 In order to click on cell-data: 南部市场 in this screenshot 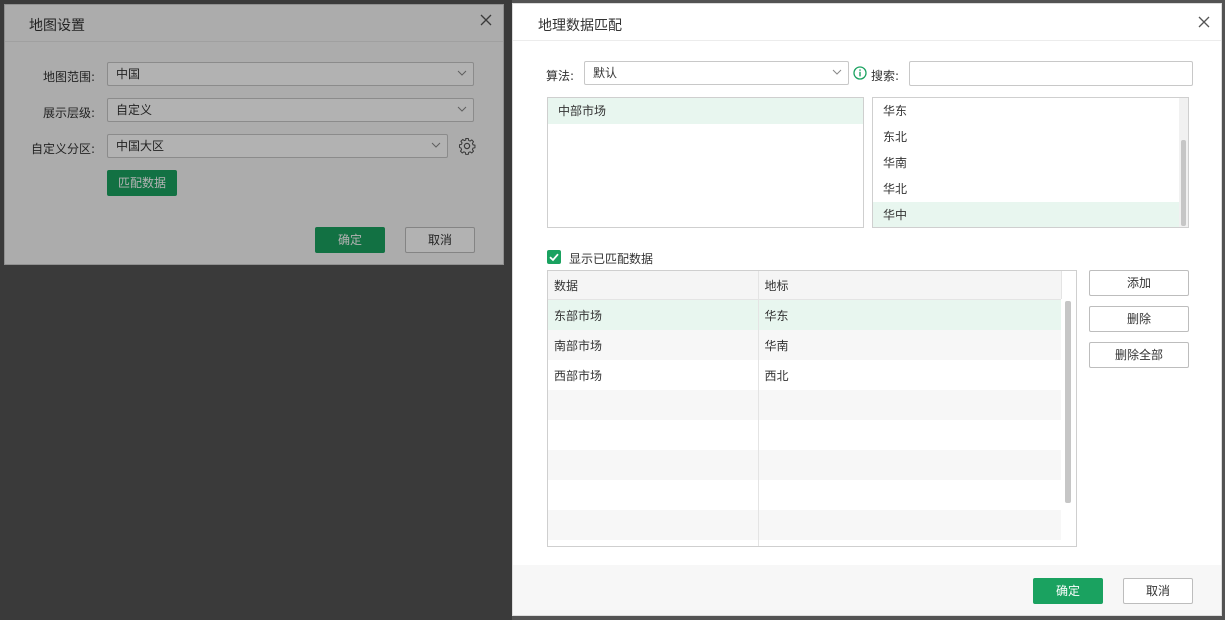, I will do `click(653, 345)`.